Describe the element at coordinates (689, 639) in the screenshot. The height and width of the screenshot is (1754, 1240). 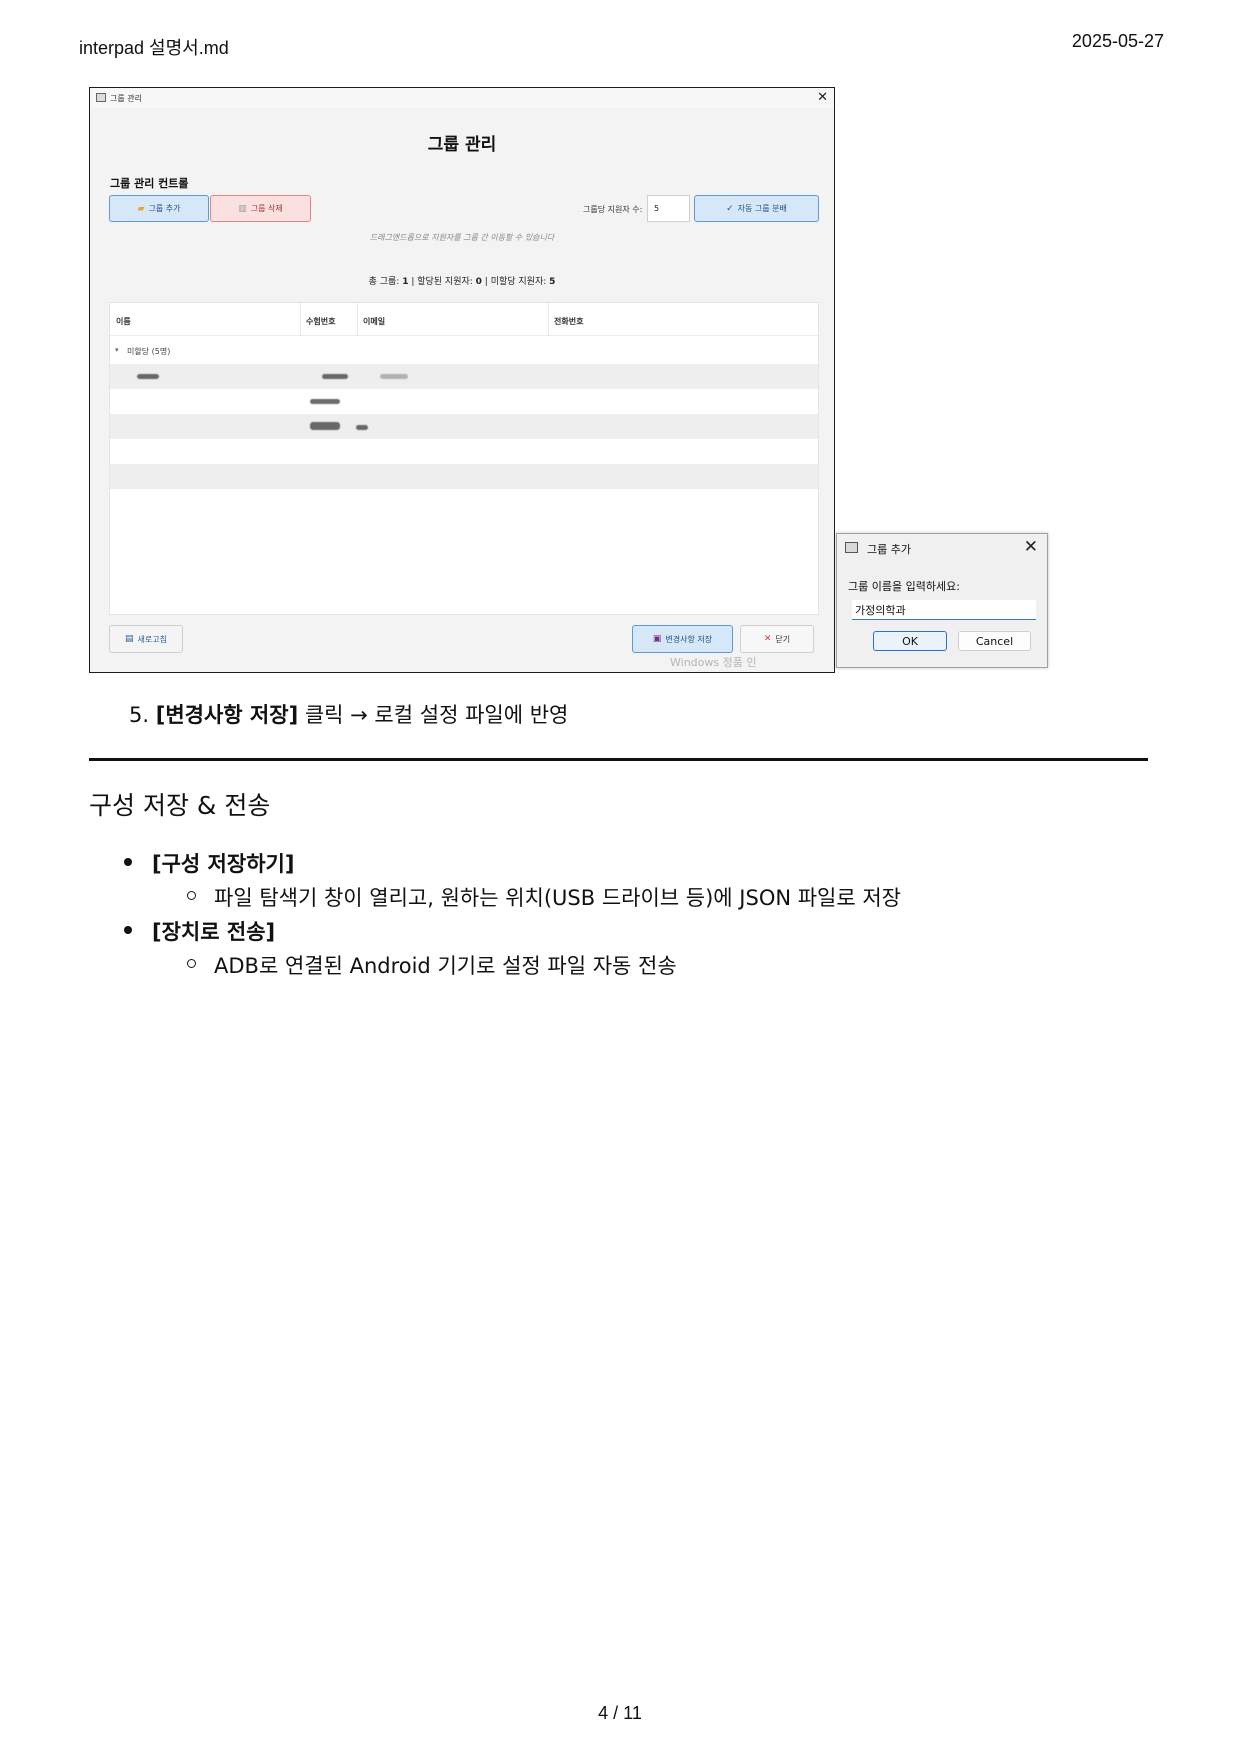
I see `save-changes-label: 변경사항 저장` at that location.